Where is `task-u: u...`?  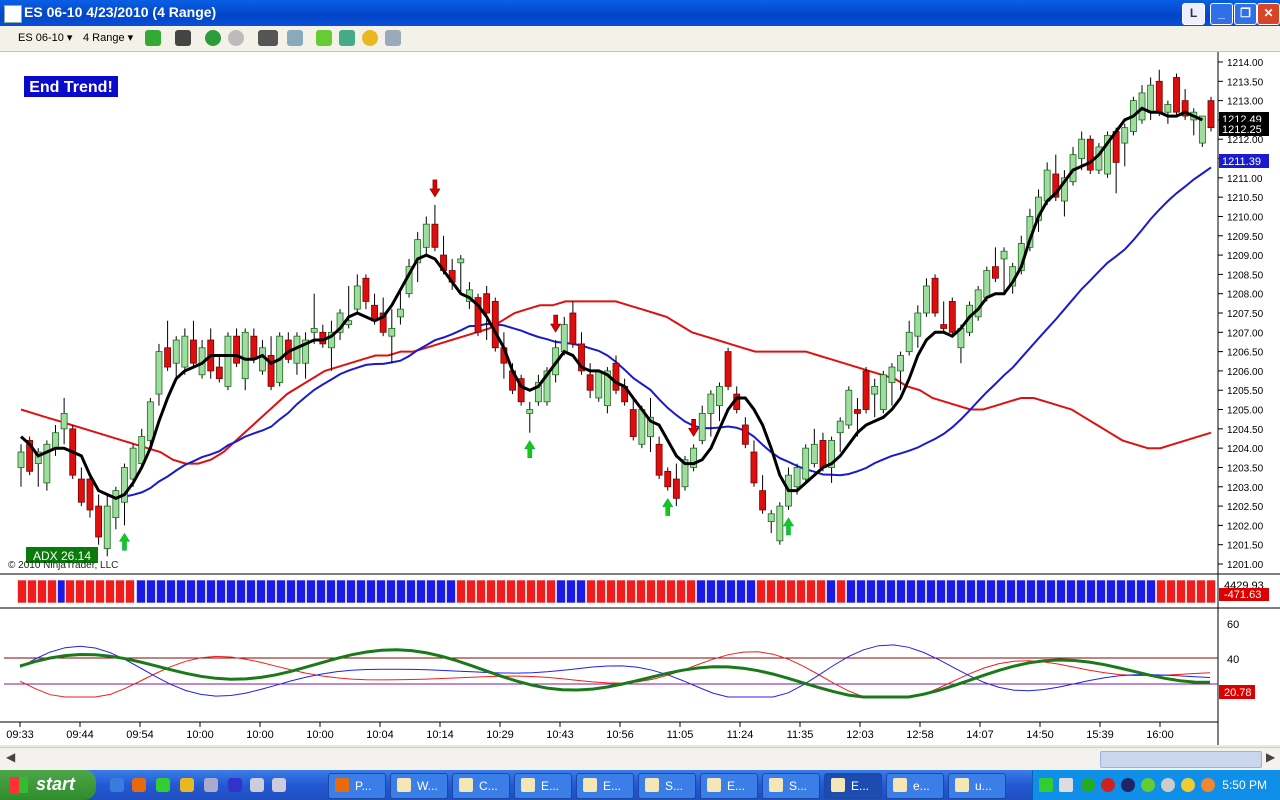
task-u: u... is located at coordinates (977, 786).